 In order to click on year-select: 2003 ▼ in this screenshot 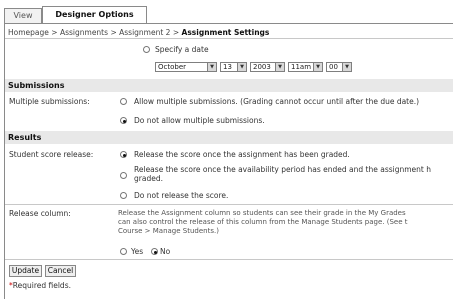, I will do `click(267, 67)`.